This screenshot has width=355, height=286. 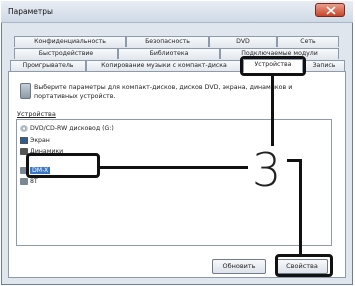 What do you see at coordinates (304, 265) in the screenshot?
I see `callout-properties-button` at bounding box center [304, 265].